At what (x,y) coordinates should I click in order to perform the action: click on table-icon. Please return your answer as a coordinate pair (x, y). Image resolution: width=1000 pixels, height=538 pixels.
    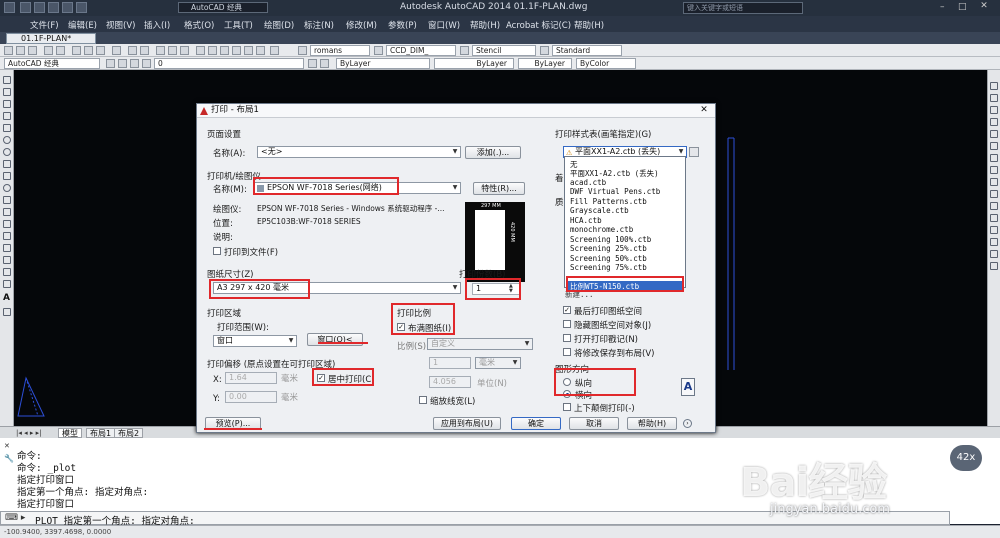
    Looking at the image, I should click on (7, 284).